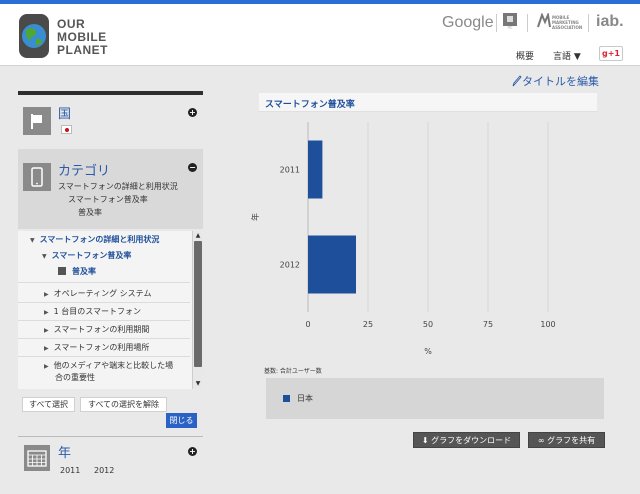  I want to click on chart-legend: 日本, so click(435, 398).